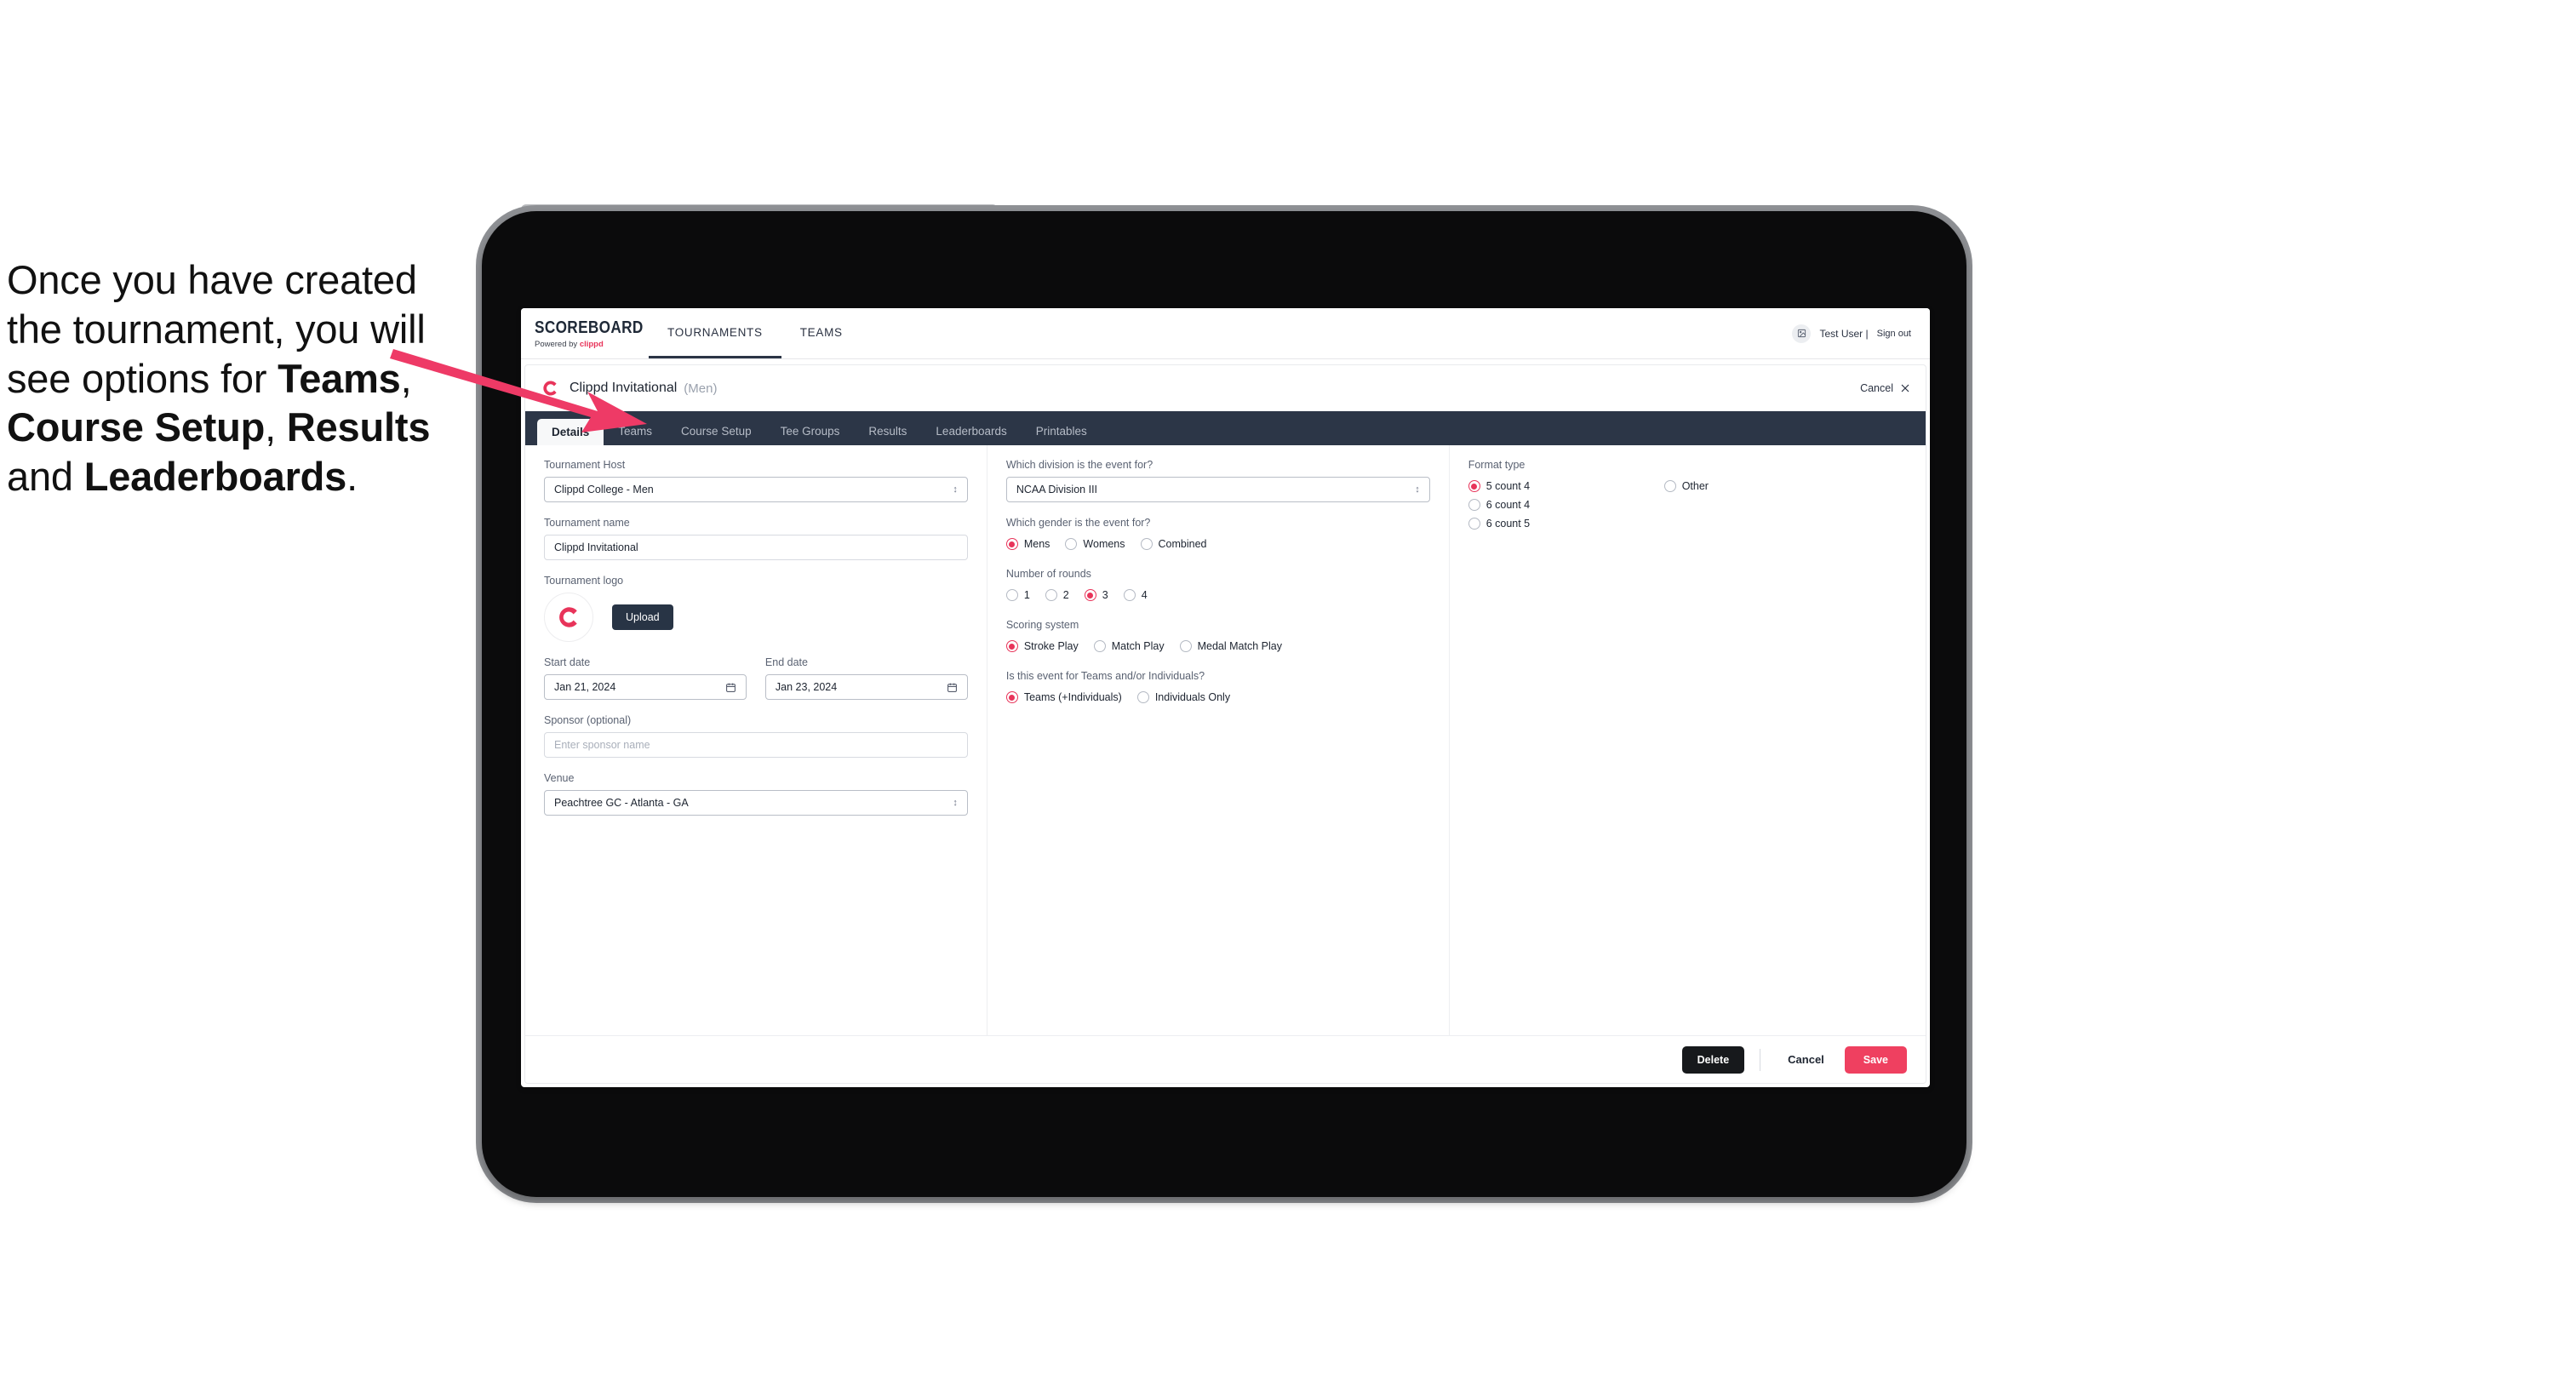  What do you see at coordinates (717, 431) in the screenshot?
I see `tab-course-setup: Course Setup` at bounding box center [717, 431].